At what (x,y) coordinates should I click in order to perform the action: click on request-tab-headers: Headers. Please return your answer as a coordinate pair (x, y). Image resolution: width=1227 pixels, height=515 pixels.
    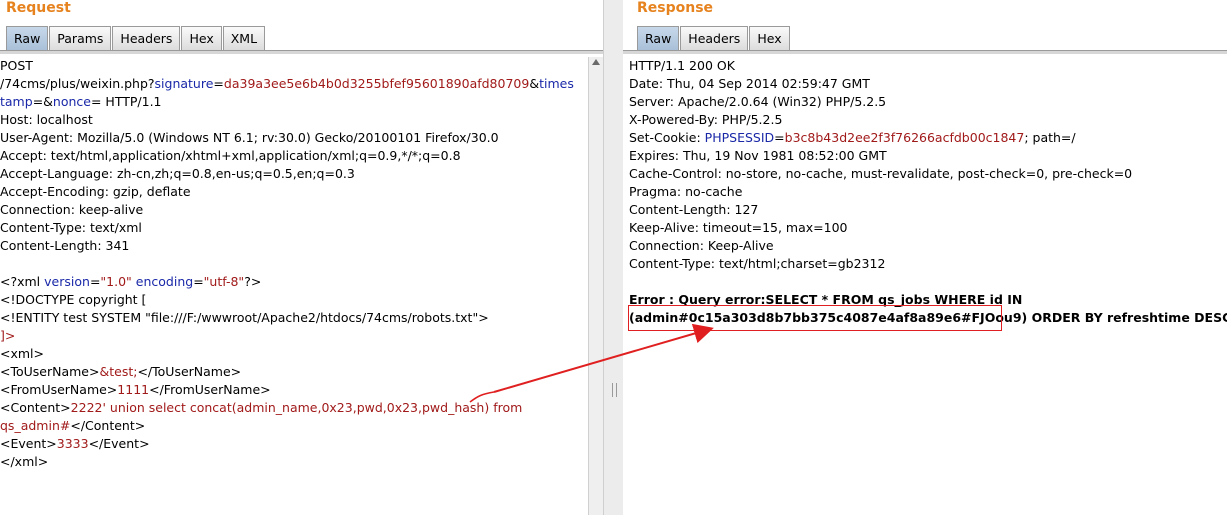
    Looking at the image, I should click on (146, 38).